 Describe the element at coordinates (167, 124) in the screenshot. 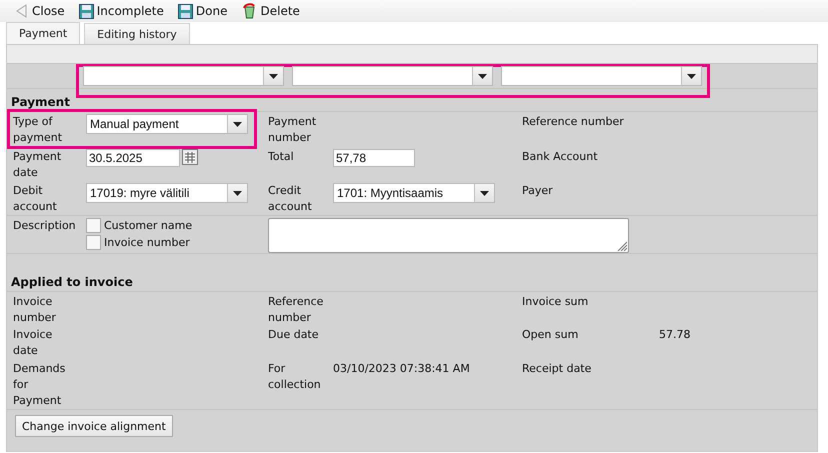

I see `payment-type-dropdown: Manual payment` at that location.